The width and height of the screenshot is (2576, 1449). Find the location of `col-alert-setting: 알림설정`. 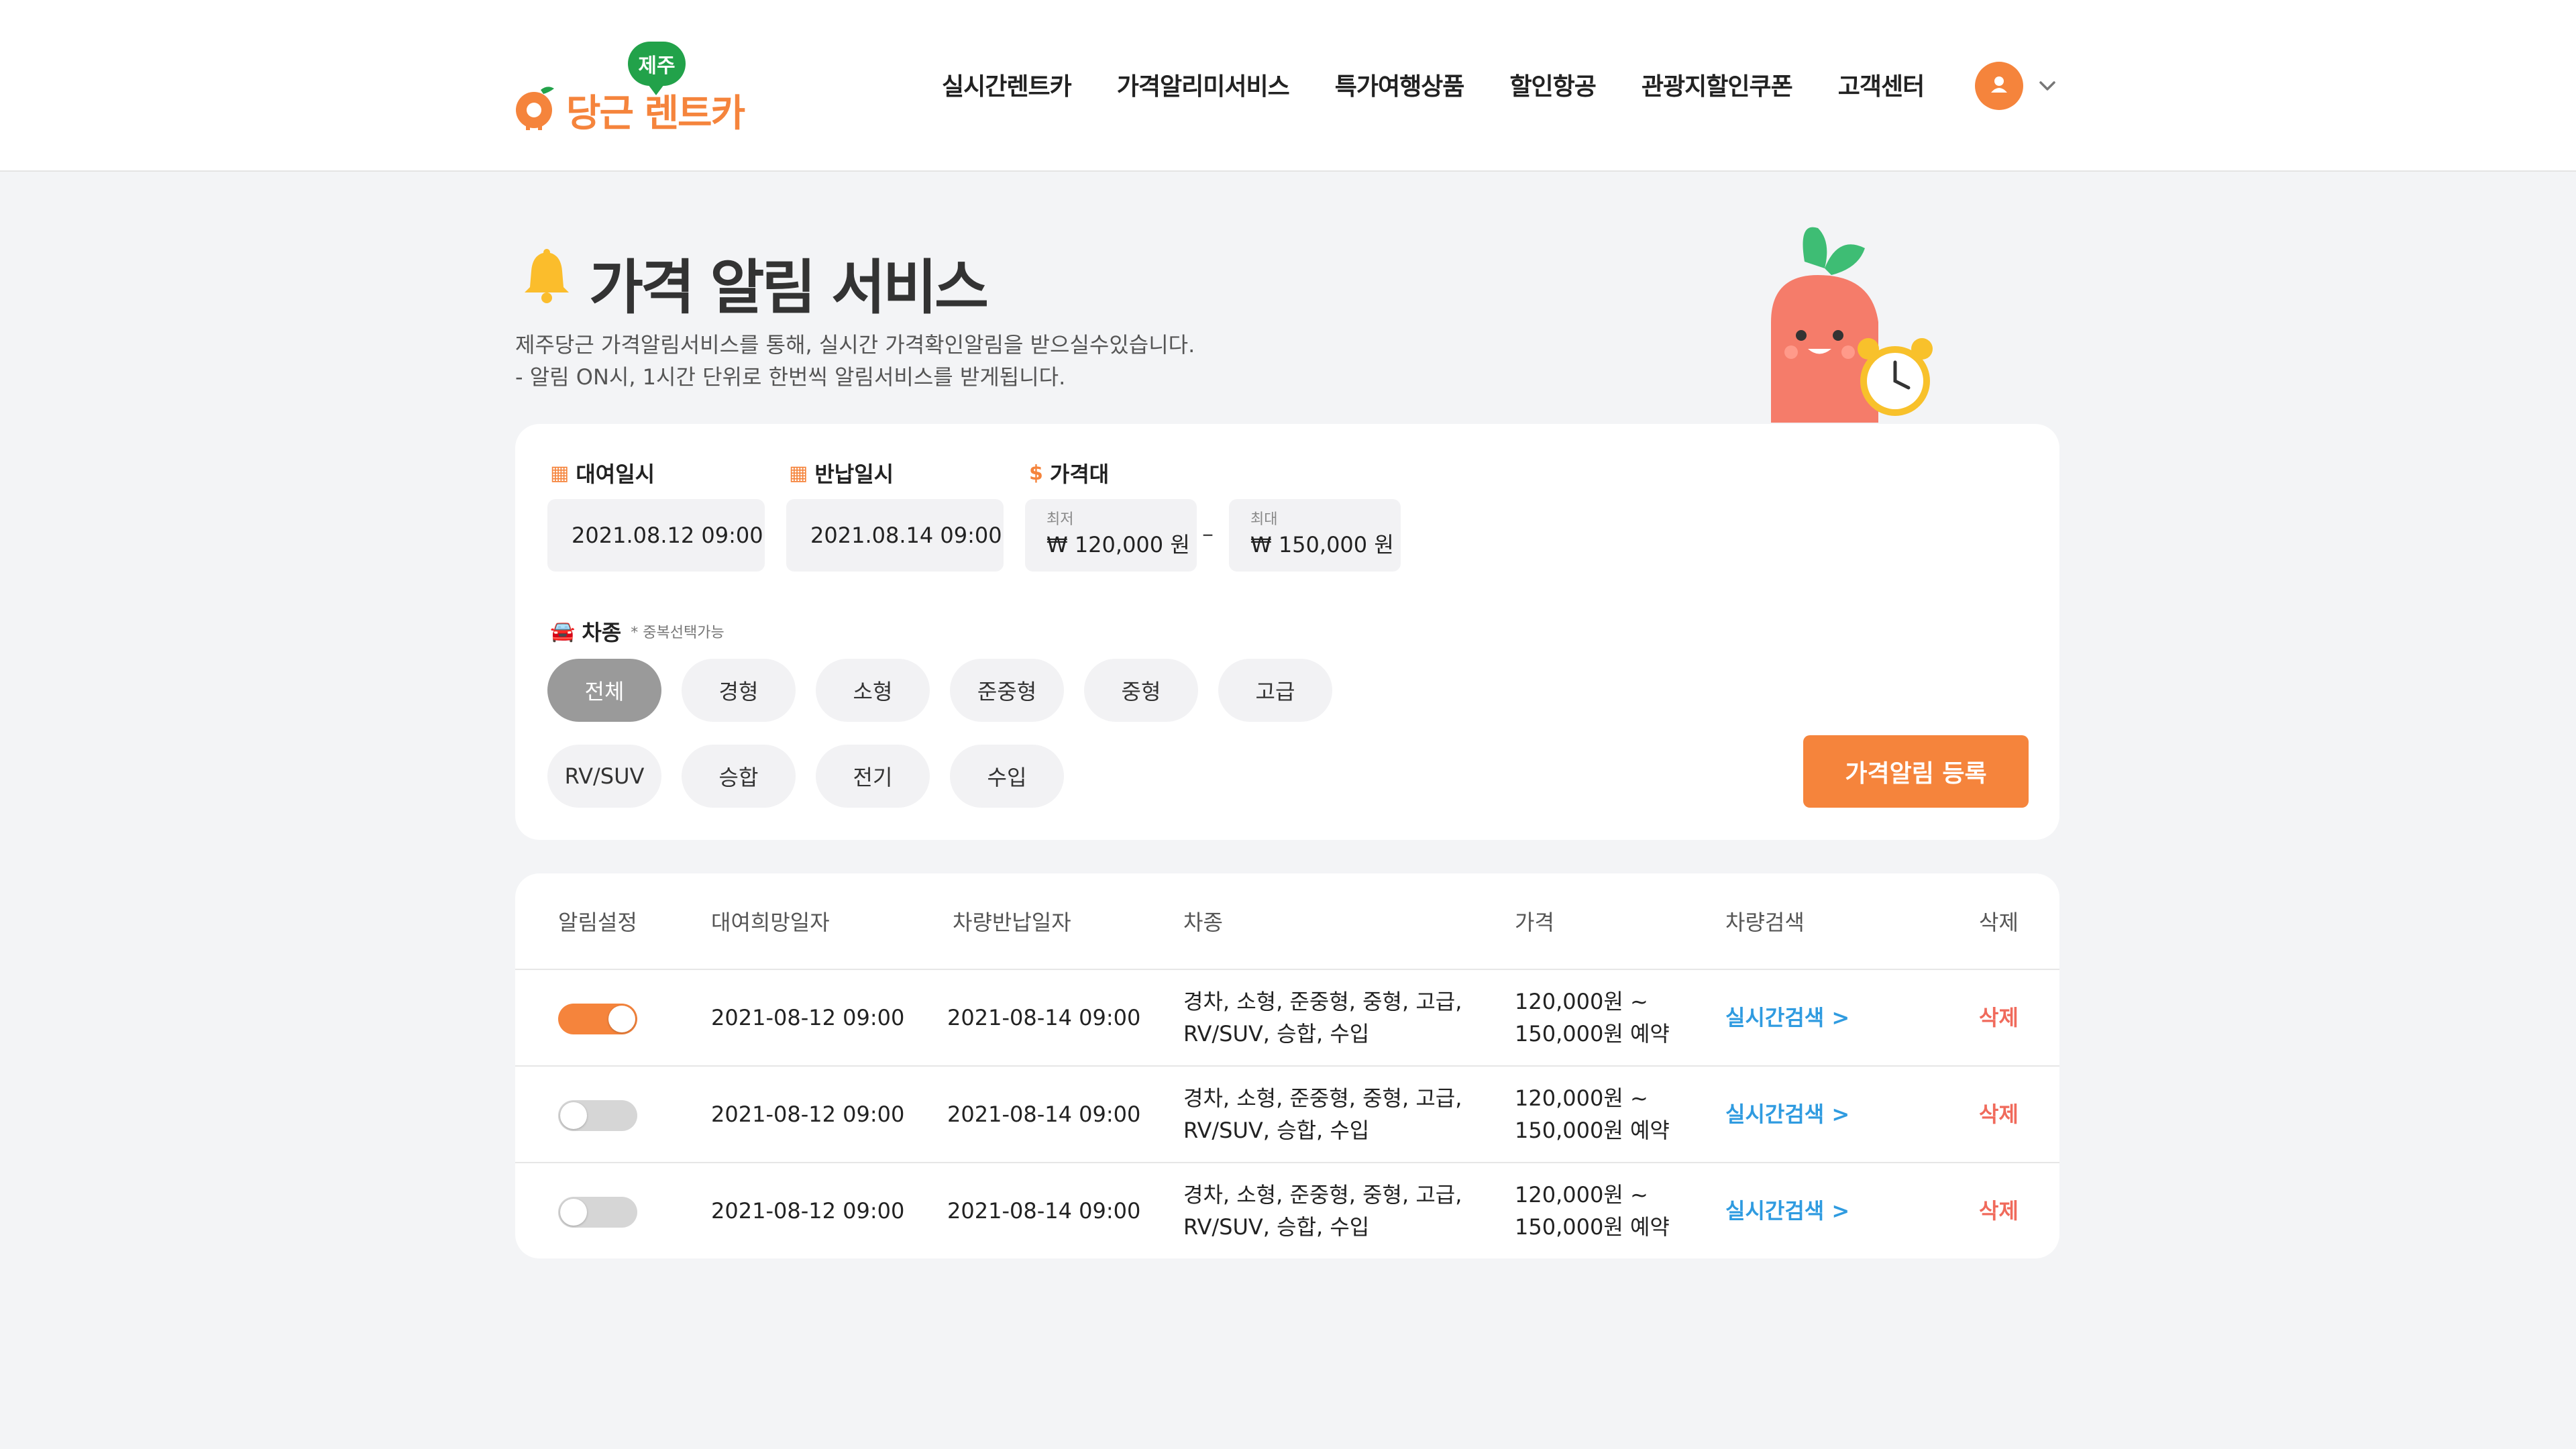

col-alert-setting: 알림설정 is located at coordinates (597, 922).